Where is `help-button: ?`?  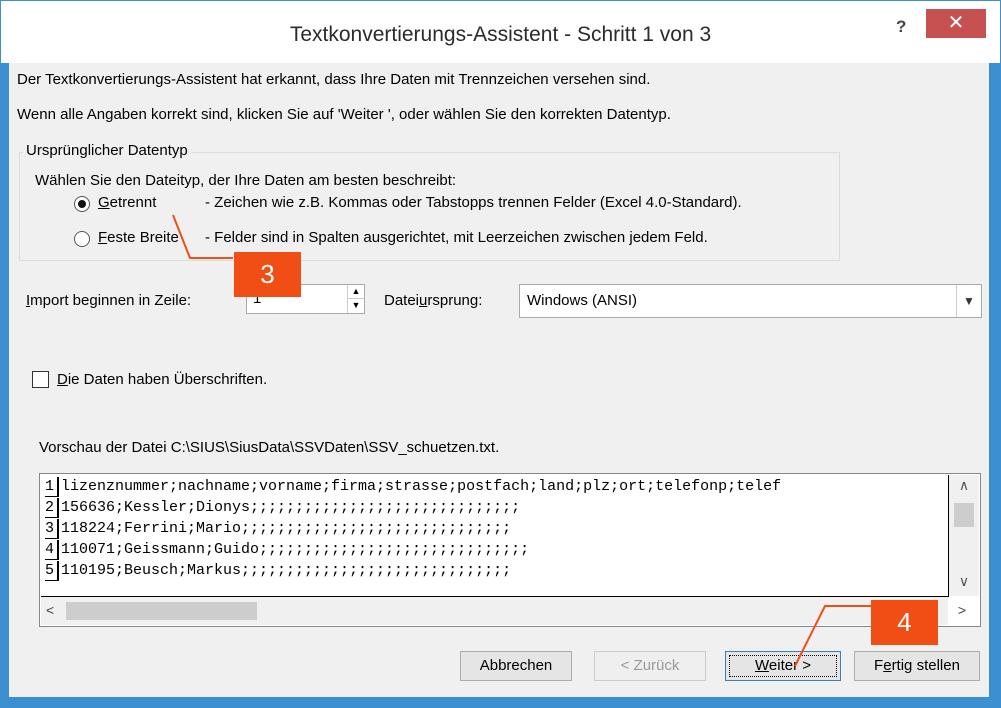
help-button: ? is located at coordinates (901, 27).